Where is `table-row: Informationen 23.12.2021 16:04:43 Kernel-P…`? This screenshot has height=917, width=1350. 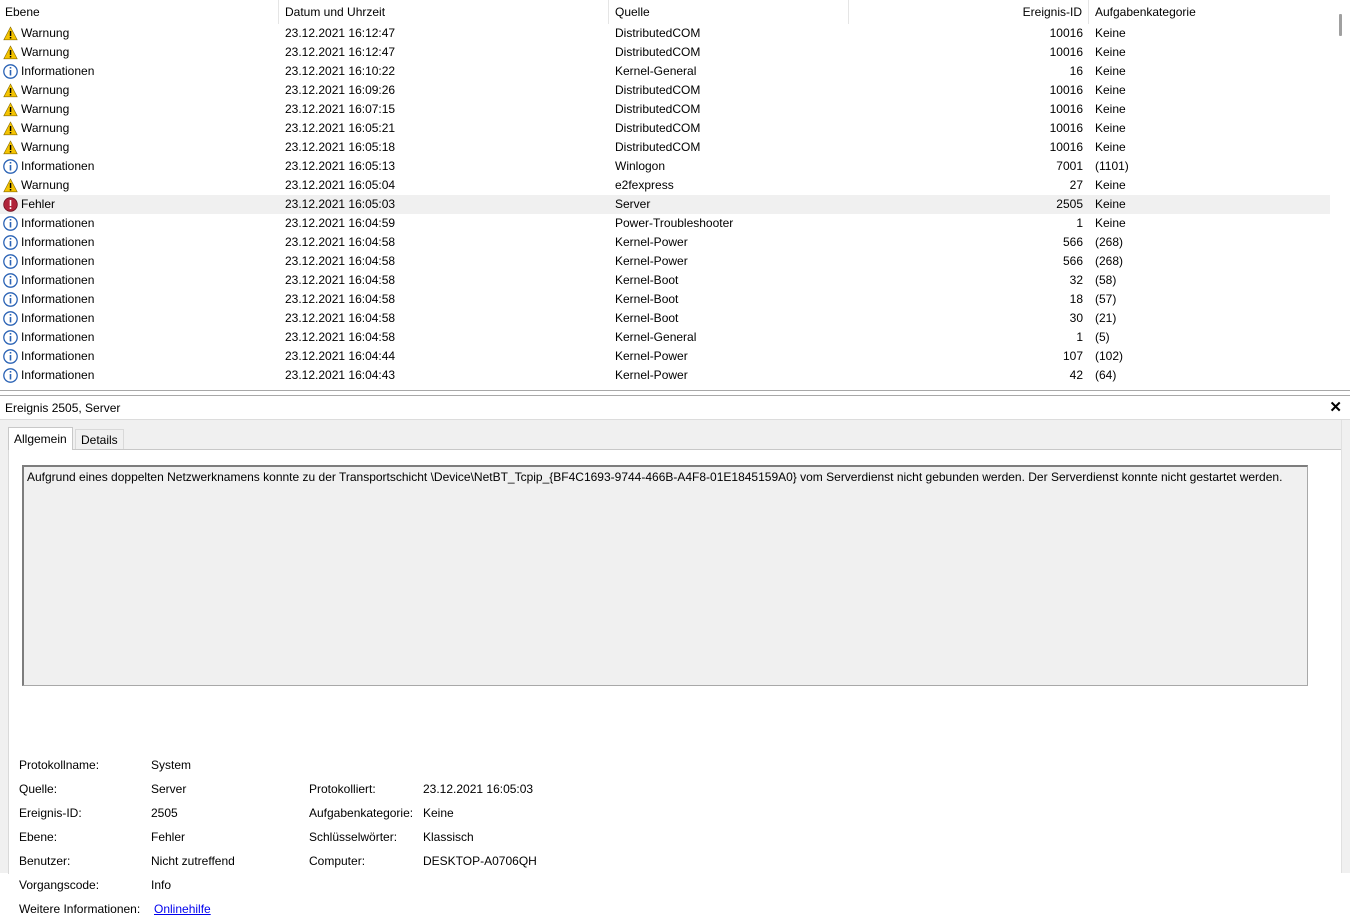 table-row: Informationen 23.12.2021 16:04:43 Kernel-P… is located at coordinates (665, 375).